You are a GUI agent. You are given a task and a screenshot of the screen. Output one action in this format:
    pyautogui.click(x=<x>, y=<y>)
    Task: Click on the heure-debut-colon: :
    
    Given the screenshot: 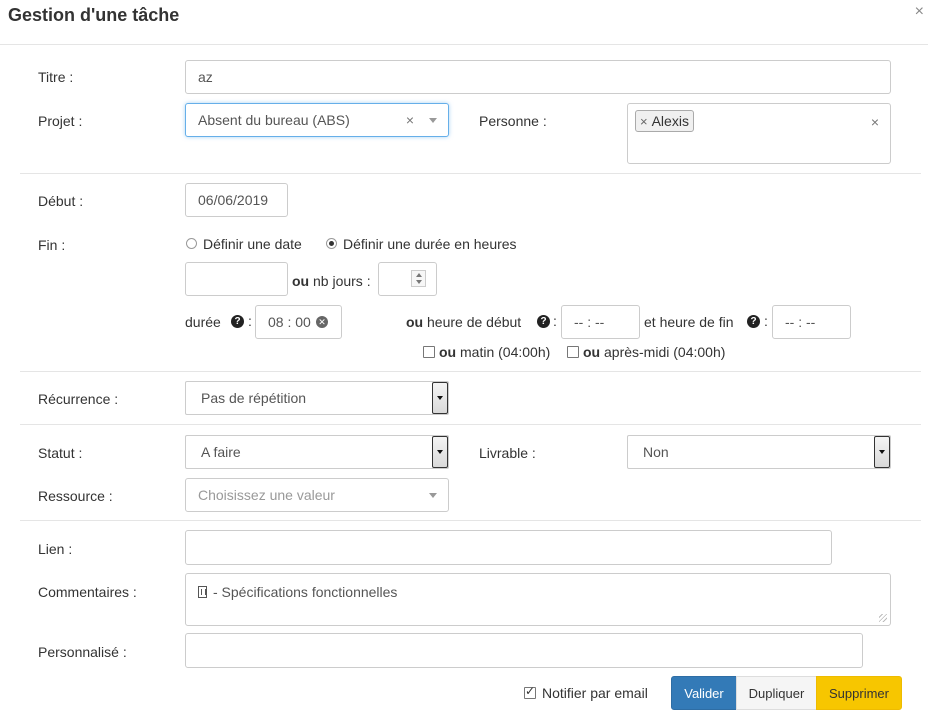 What is the action you would take?
    pyautogui.click(x=555, y=321)
    